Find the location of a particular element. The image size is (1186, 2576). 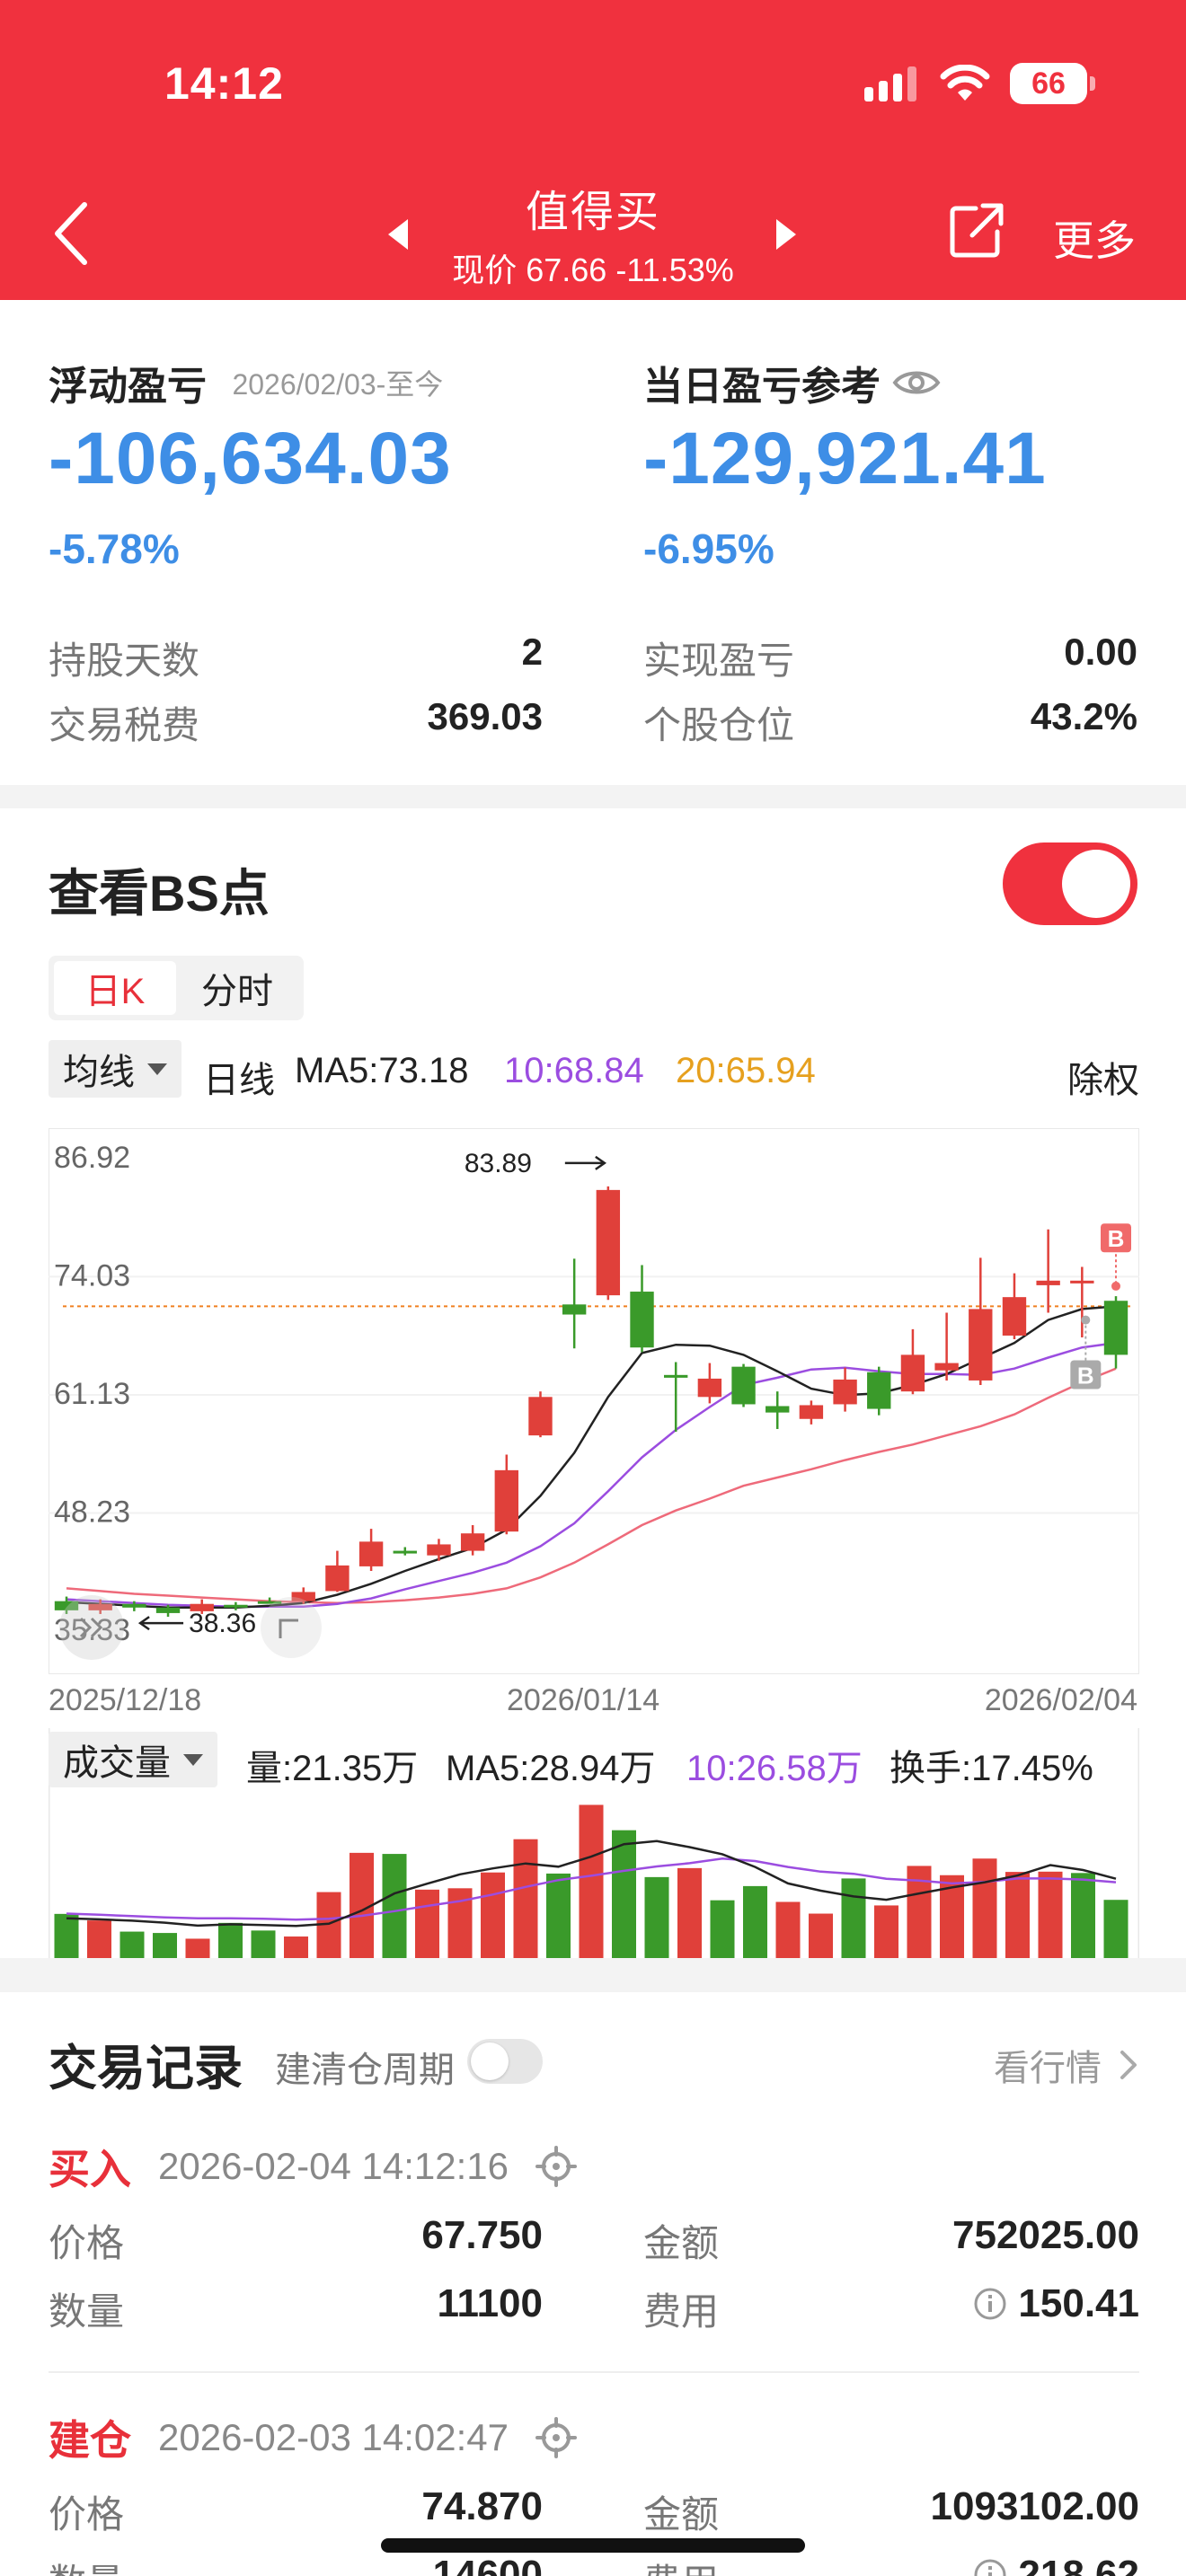

volume-select: 成交量 is located at coordinates (133, 1759).